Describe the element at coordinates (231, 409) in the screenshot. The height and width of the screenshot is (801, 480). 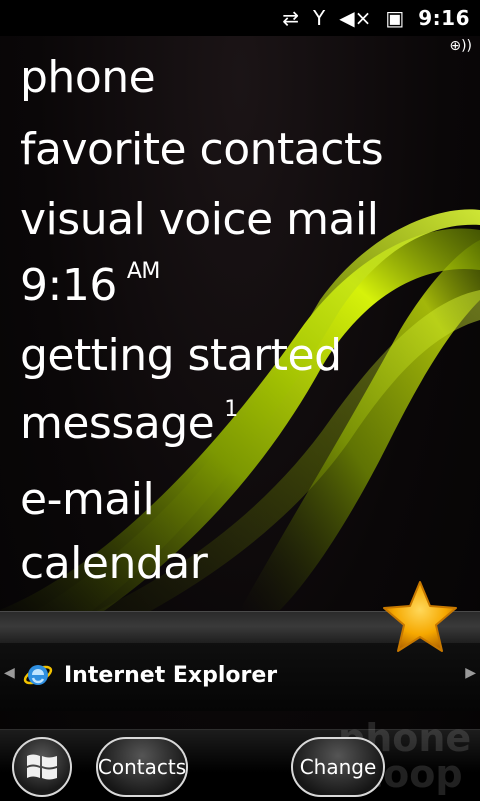
I see `message-count-badge: 1` at that location.